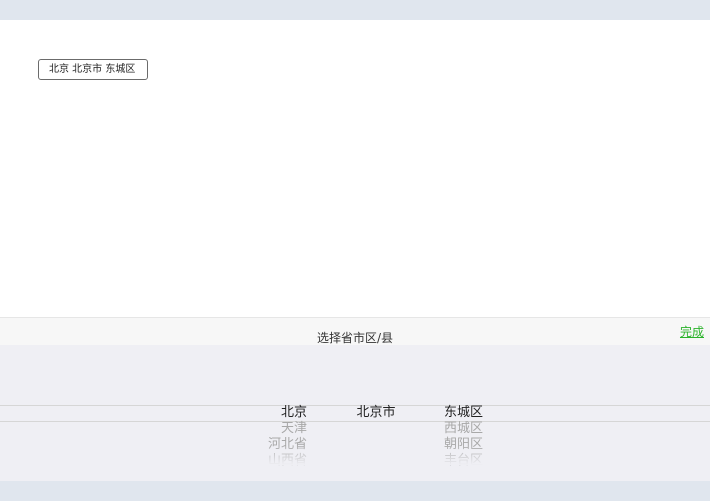  I want to click on top-bar, so click(355, 10).